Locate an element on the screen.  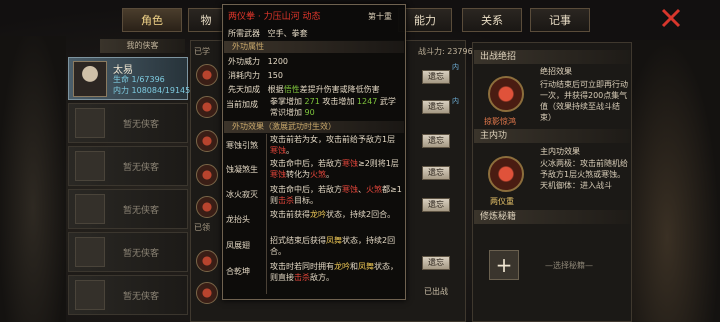
effect-text: 招式结束后获得凤舞状态，持续2回合。 is located at coordinates (336, 246).